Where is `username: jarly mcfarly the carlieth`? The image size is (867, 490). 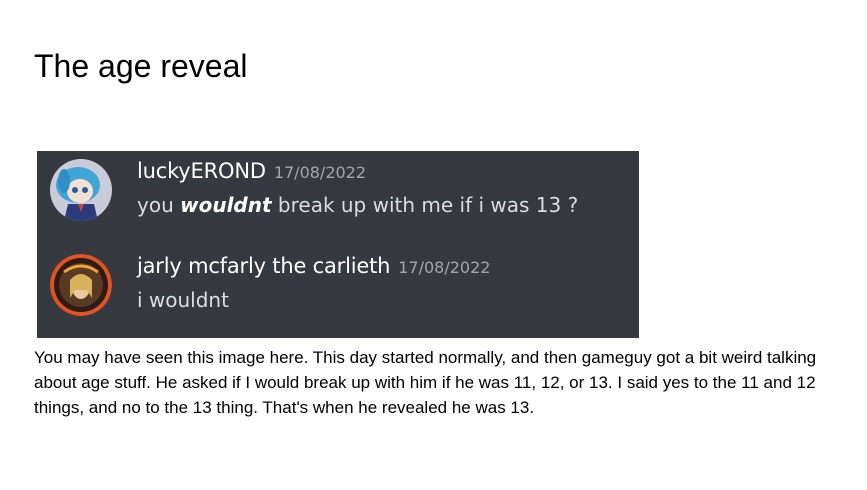 username: jarly mcfarly the carlieth is located at coordinates (263, 266).